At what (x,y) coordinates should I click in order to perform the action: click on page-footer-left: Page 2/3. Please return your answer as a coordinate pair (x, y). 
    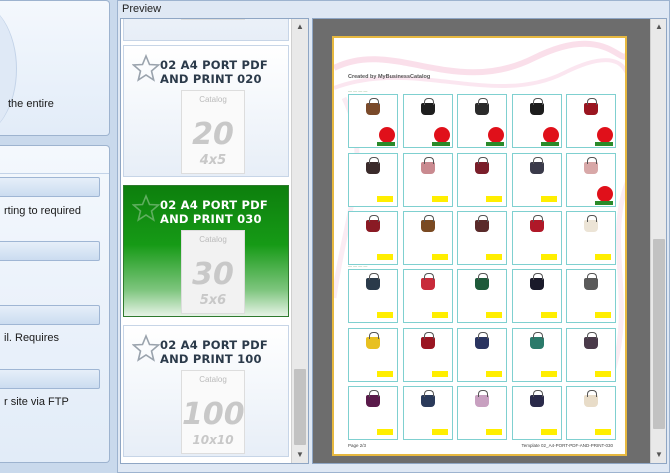
    Looking at the image, I should click on (357, 445).